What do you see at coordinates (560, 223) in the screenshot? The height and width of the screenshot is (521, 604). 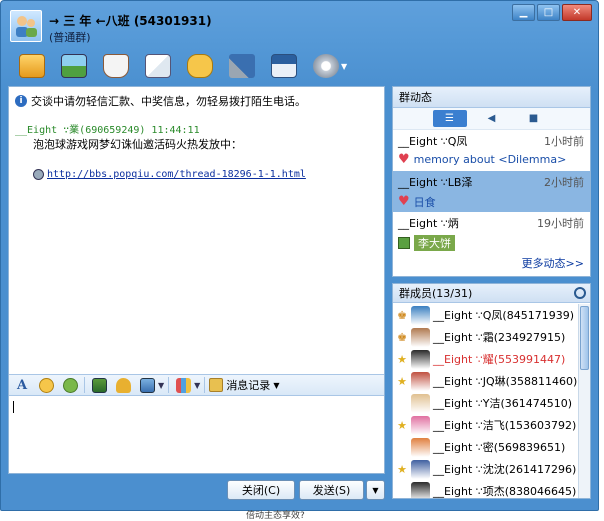 I see `feed-time: 19小时前` at bounding box center [560, 223].